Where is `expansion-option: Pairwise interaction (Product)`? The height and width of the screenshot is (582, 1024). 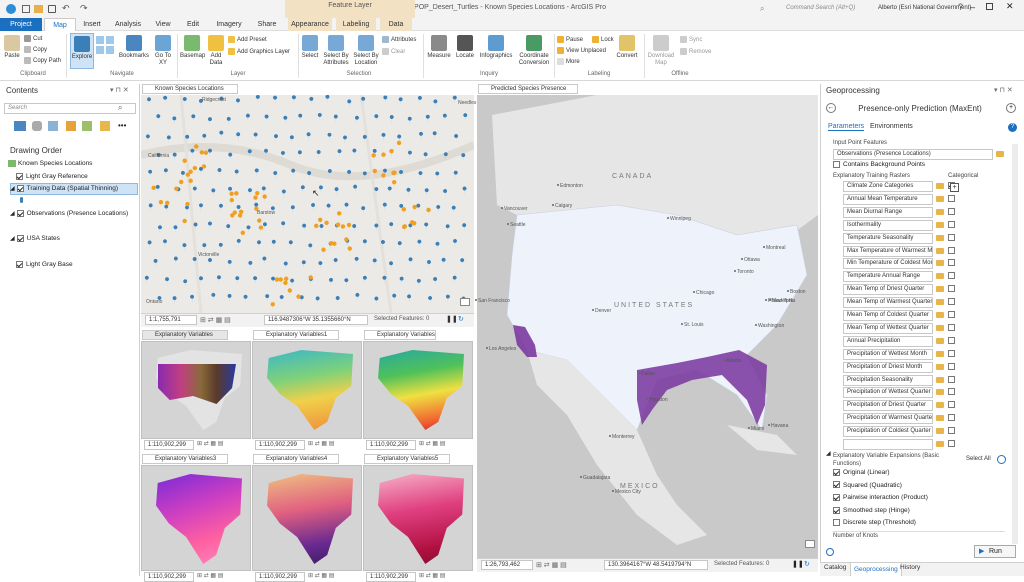 expansion-option: Pairwise interaction (Product) is located at coordinates (880, 498).